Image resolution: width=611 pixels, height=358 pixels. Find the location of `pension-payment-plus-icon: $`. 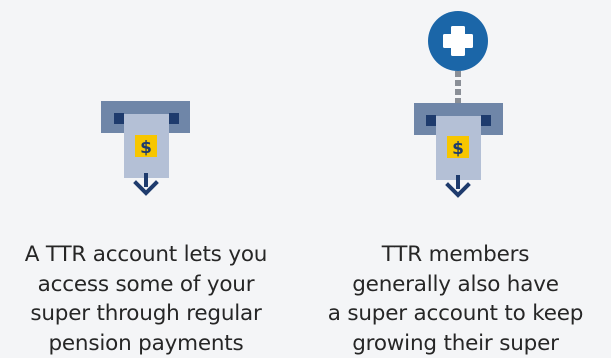

pension-payment-plus-icon: $ is located at coordinates (458, 104).